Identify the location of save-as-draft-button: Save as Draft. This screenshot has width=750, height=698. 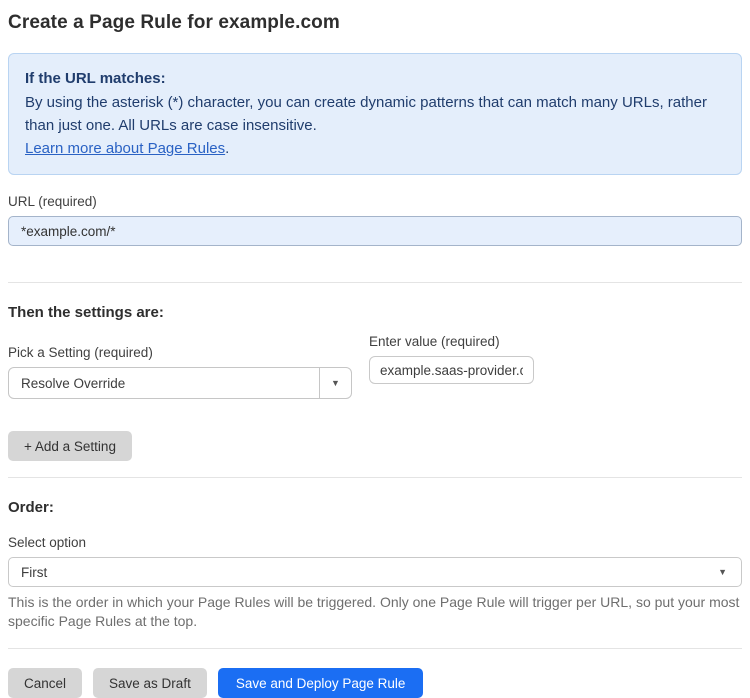
(150, 683).